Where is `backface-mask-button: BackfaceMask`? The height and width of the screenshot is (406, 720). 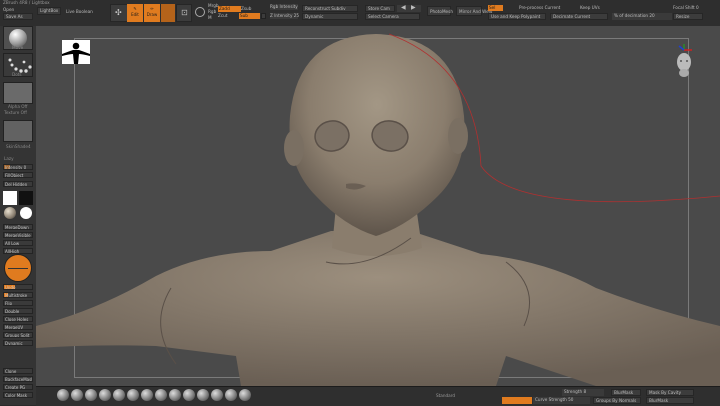
backface-mask-button: BackfaceMask is located at coordinates (18, 379).